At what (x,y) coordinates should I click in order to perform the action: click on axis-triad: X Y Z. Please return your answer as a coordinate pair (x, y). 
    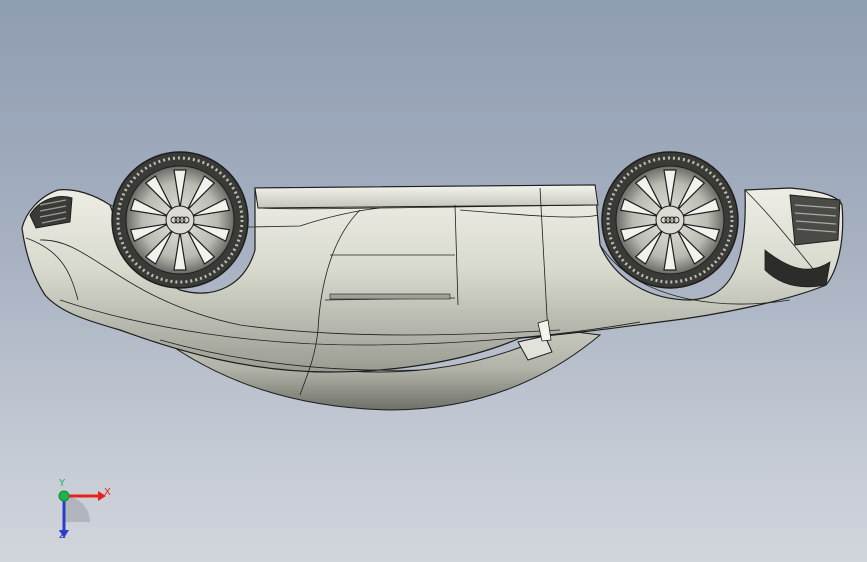
    Looking at the image, I should click on (80, 513).